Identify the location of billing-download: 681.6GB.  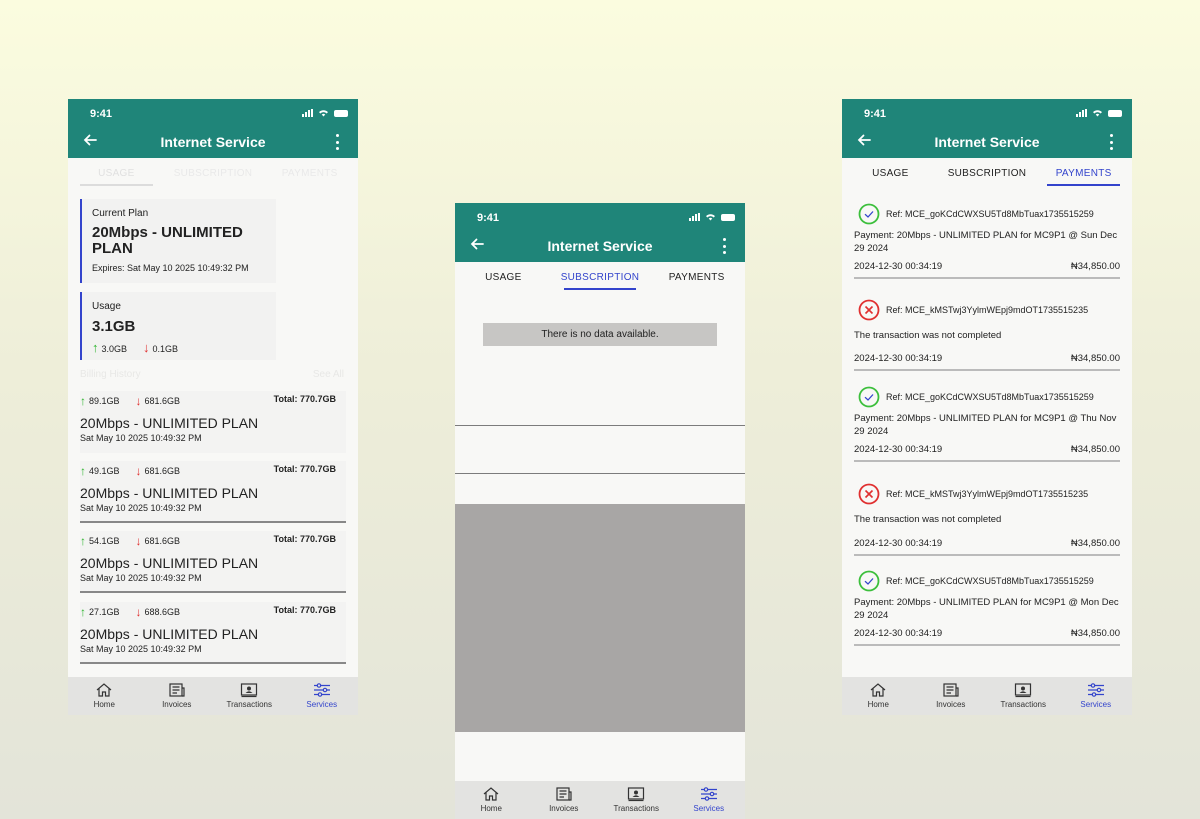
(162, 401).